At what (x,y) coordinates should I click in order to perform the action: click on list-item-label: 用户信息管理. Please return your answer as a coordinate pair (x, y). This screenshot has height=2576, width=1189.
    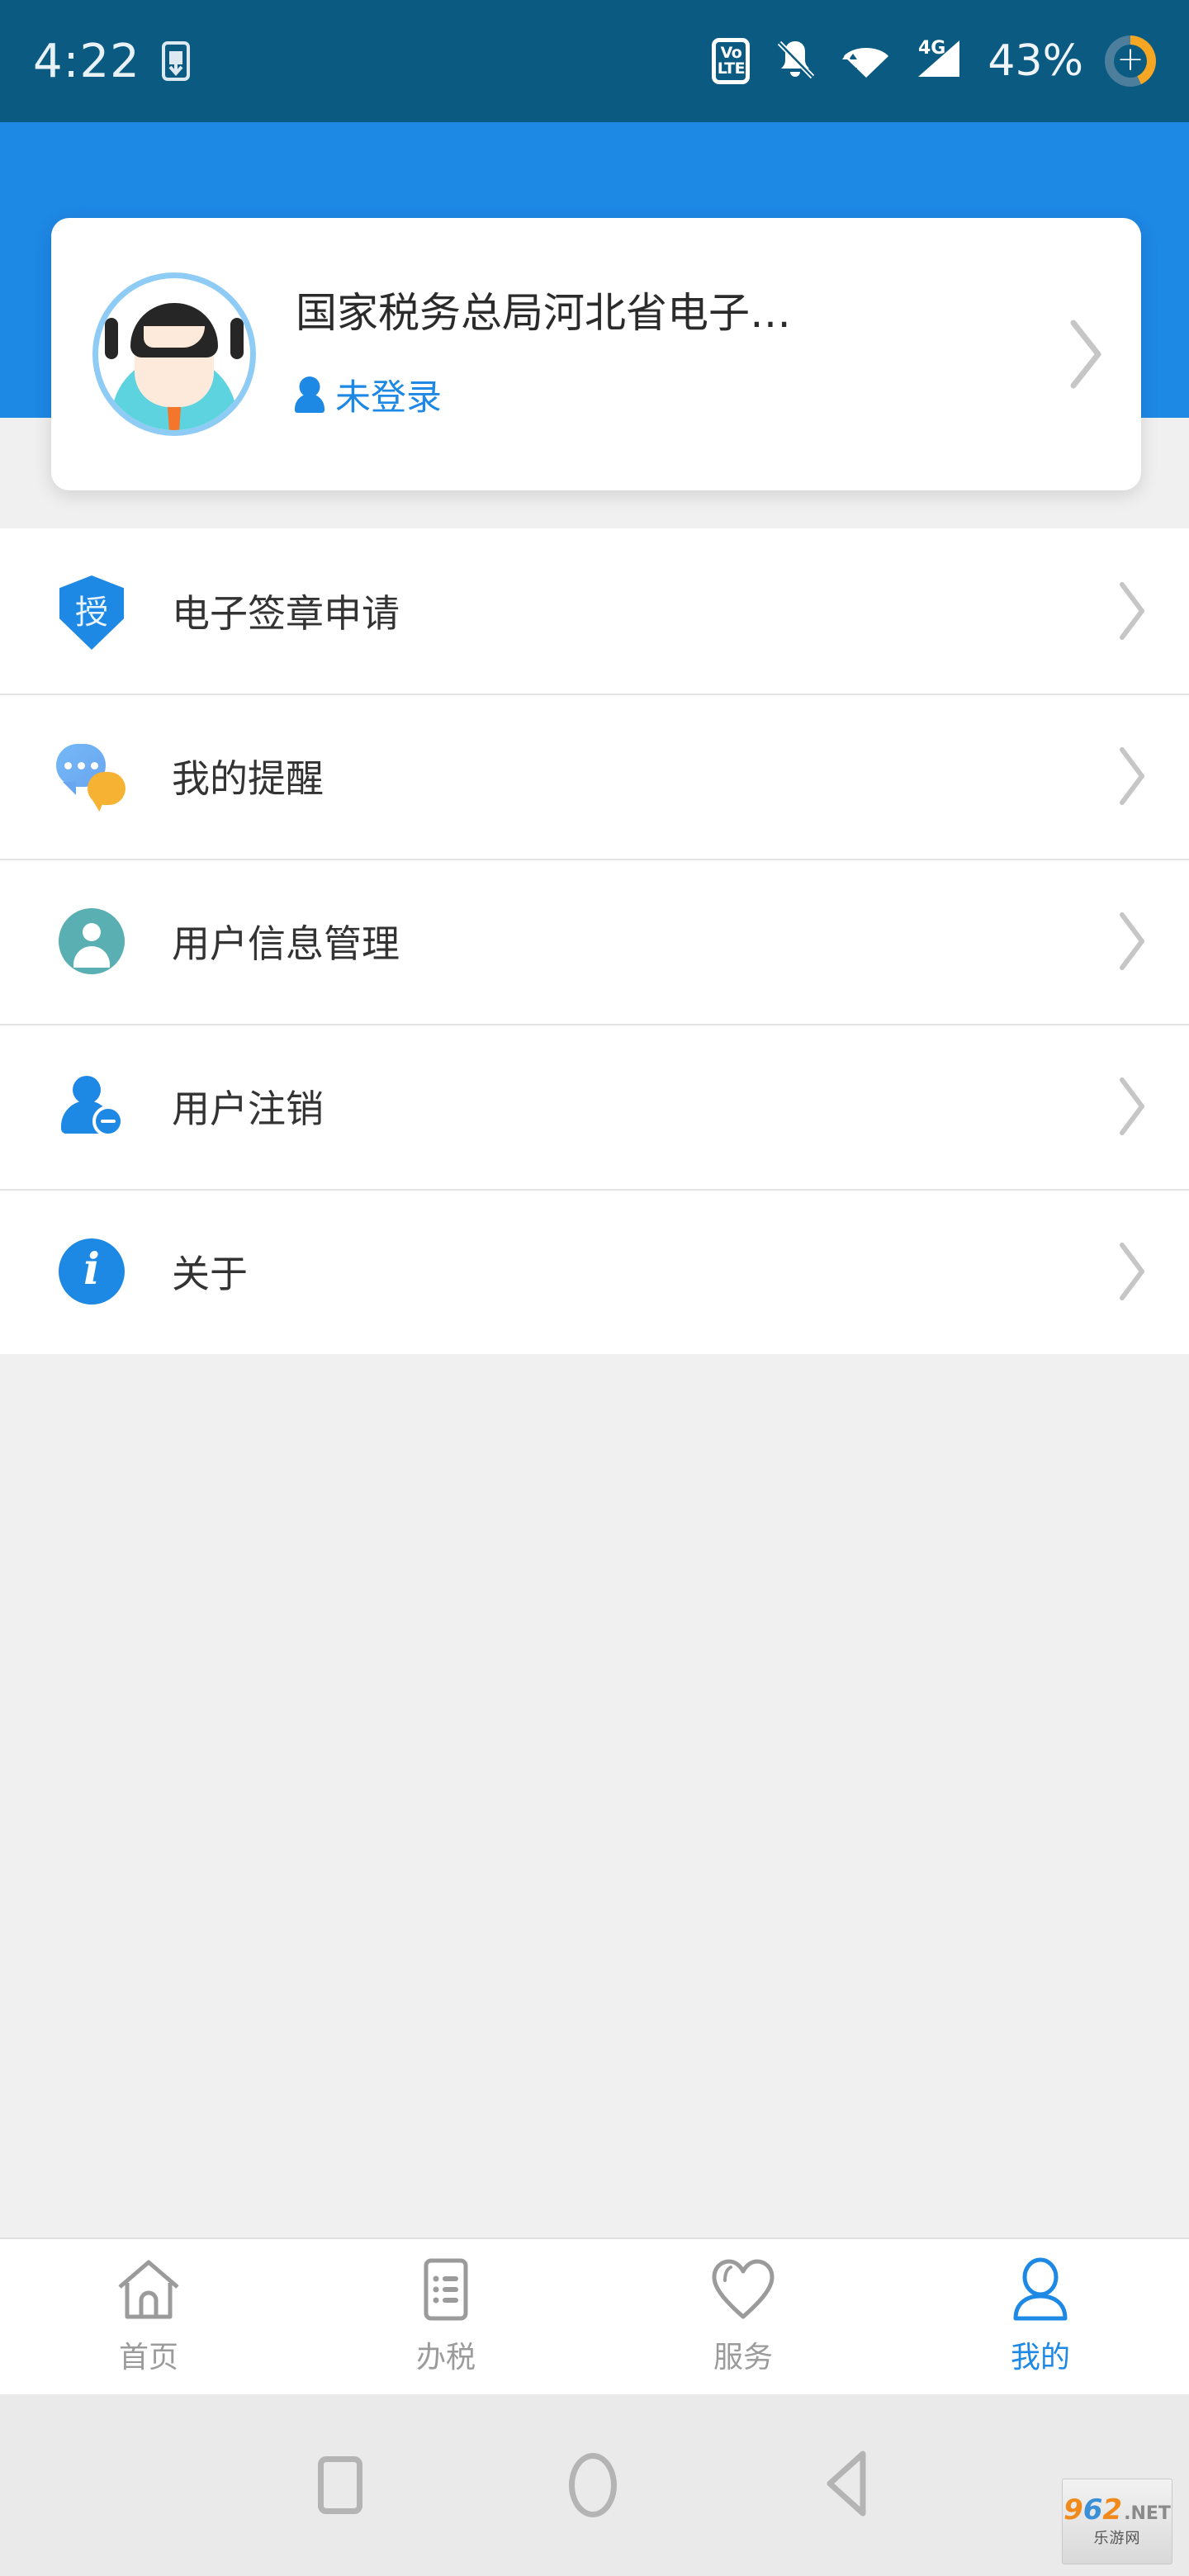
    Looking at the image, I should click on (286, 943).